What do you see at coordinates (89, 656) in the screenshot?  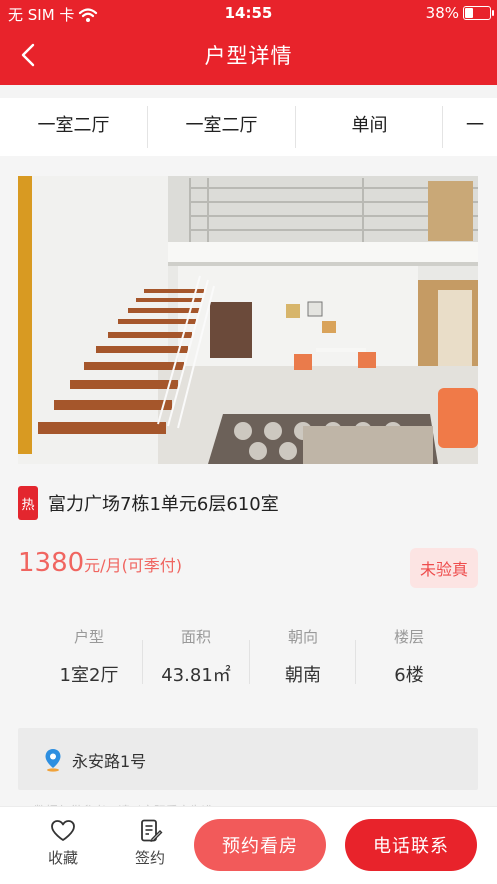 I see `info-layout: 户型 1室2厅` at bounding box center [89, 656].